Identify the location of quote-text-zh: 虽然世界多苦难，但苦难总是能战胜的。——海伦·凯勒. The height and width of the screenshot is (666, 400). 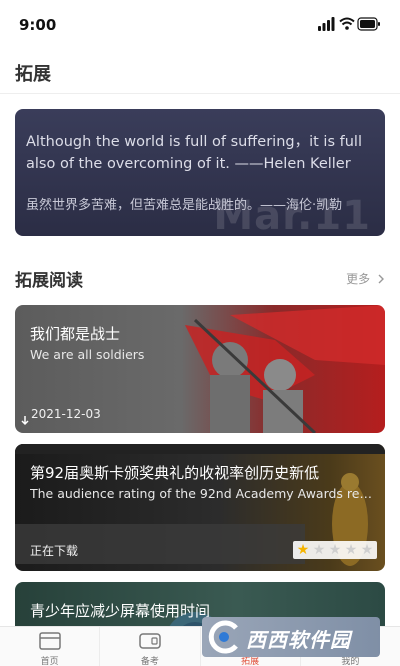
(184, 205).